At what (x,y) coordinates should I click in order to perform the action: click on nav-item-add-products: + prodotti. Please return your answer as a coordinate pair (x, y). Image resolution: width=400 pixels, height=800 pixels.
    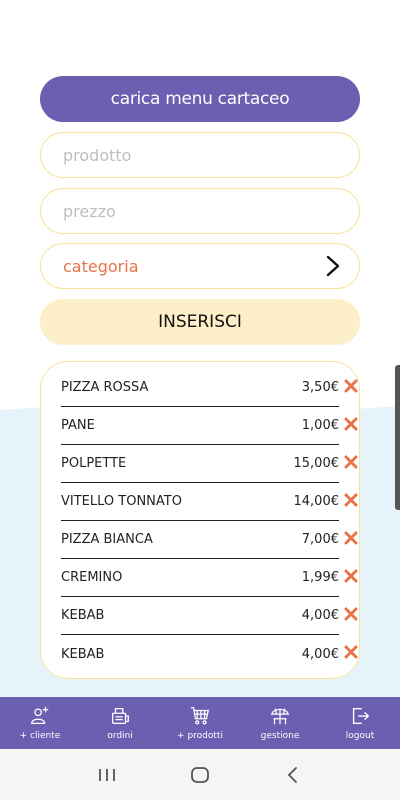
    Looking at the image, I should click on (200, 723).